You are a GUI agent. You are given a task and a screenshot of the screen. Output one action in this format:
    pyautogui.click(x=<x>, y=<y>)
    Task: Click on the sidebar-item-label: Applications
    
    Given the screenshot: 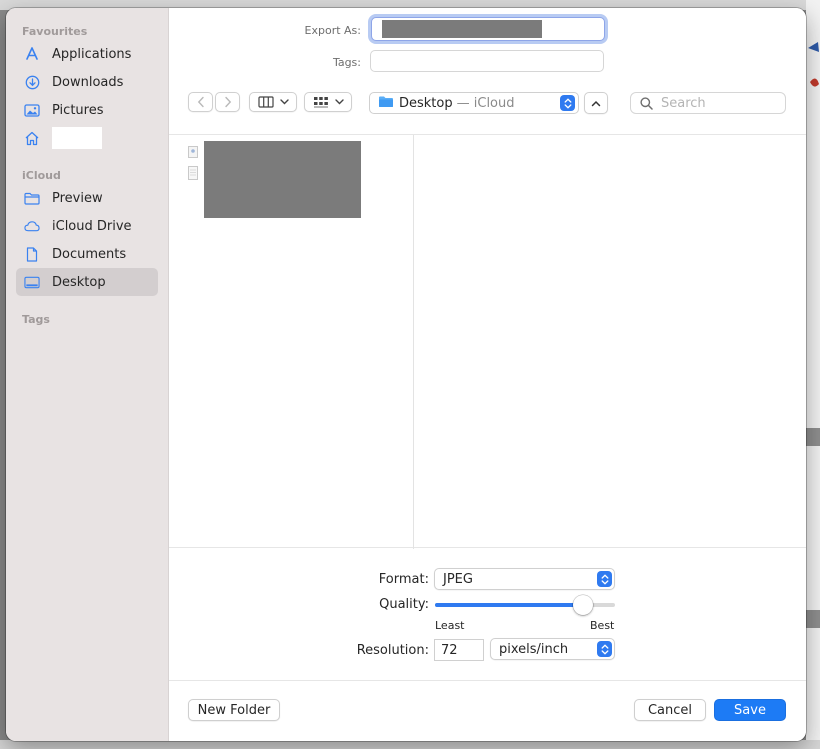 What is the action you would take?
    pyautogui.click(x=92, y=54)
    